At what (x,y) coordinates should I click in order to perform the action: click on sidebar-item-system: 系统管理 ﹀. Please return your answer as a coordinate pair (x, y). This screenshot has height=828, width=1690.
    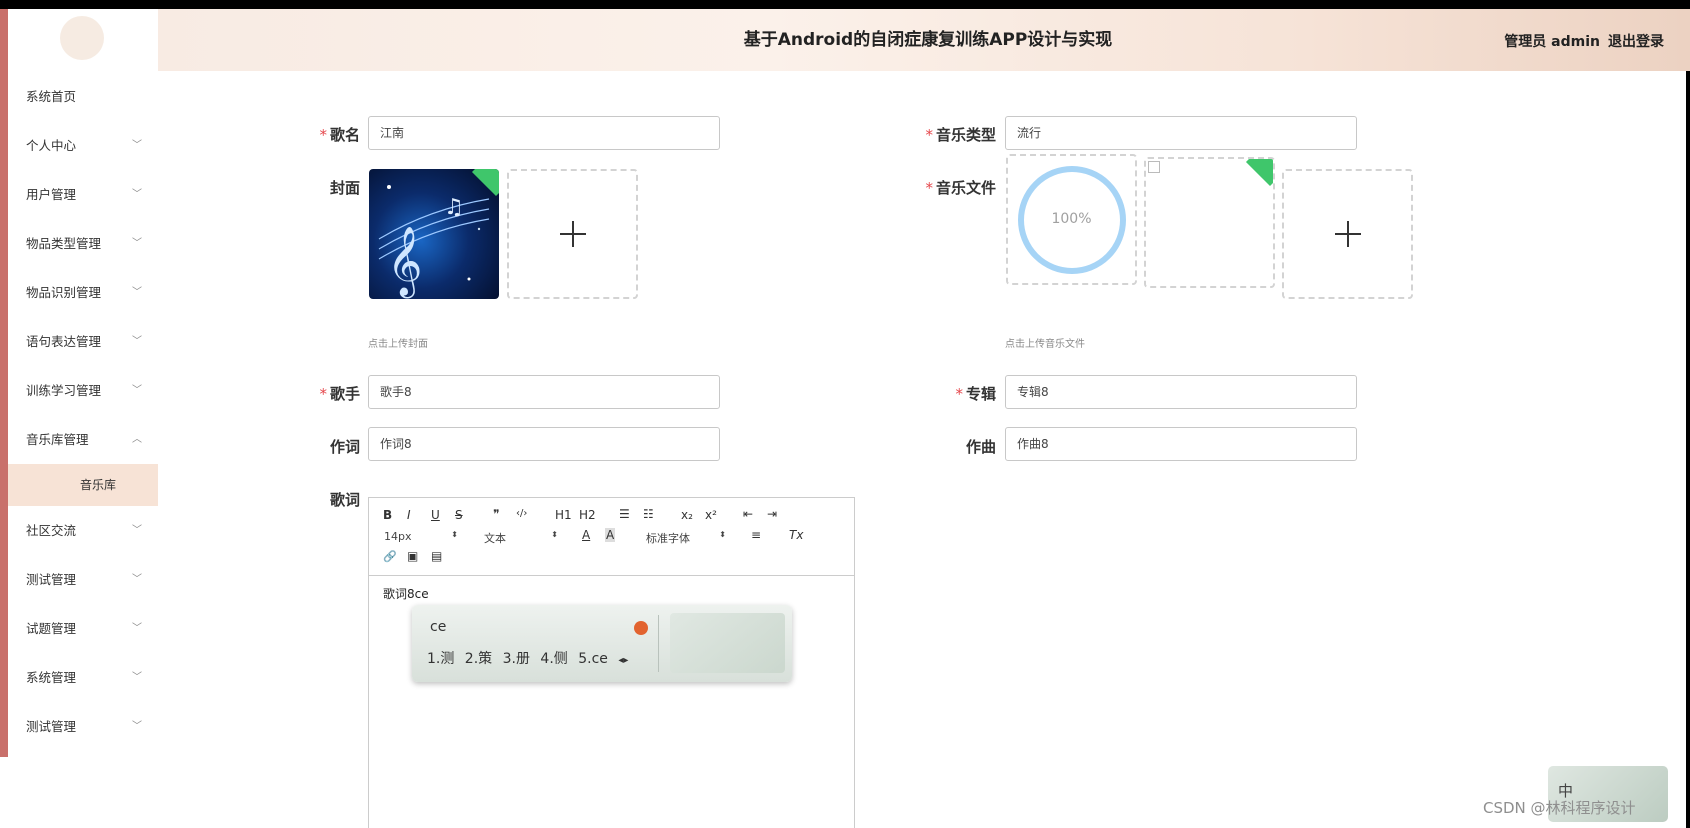
    Looking at the image, I should click on (83, 677).